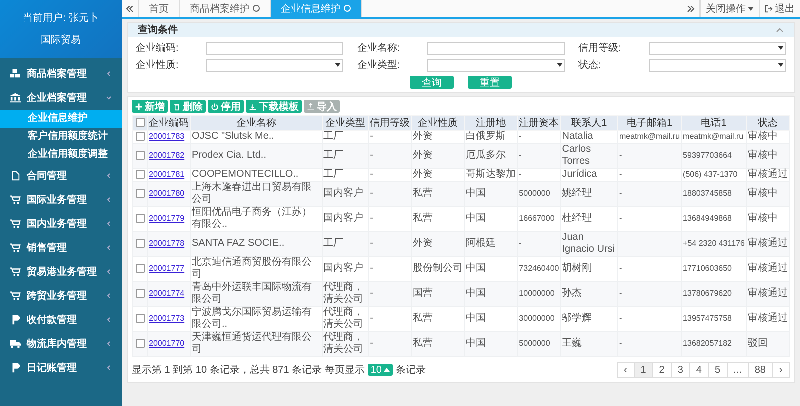  Describe the element at coordinates (710, 174) in the screenshot. I see `table-cell: (506) 437-1370` at that location.